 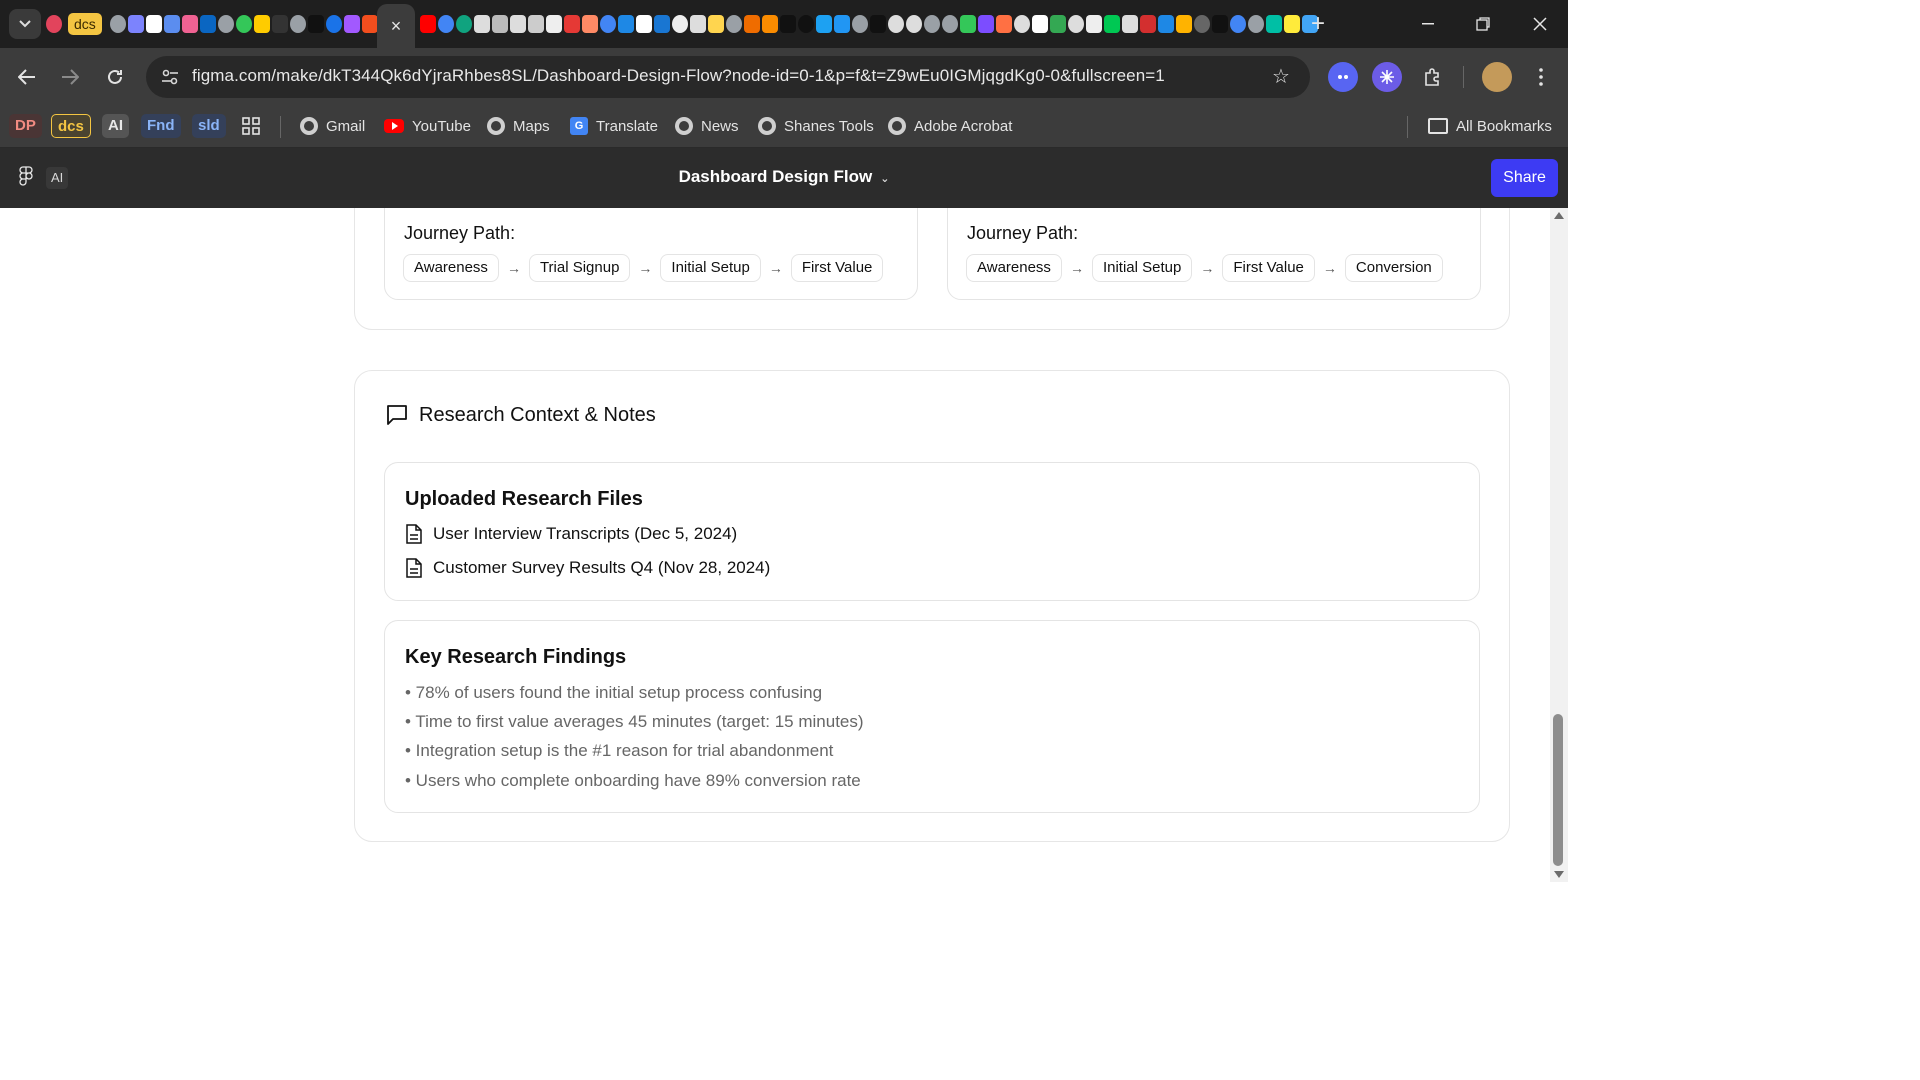 I want to click on bookmark-adobe-acrobat: Adobe Acrobat, so click(x=950, y=126).